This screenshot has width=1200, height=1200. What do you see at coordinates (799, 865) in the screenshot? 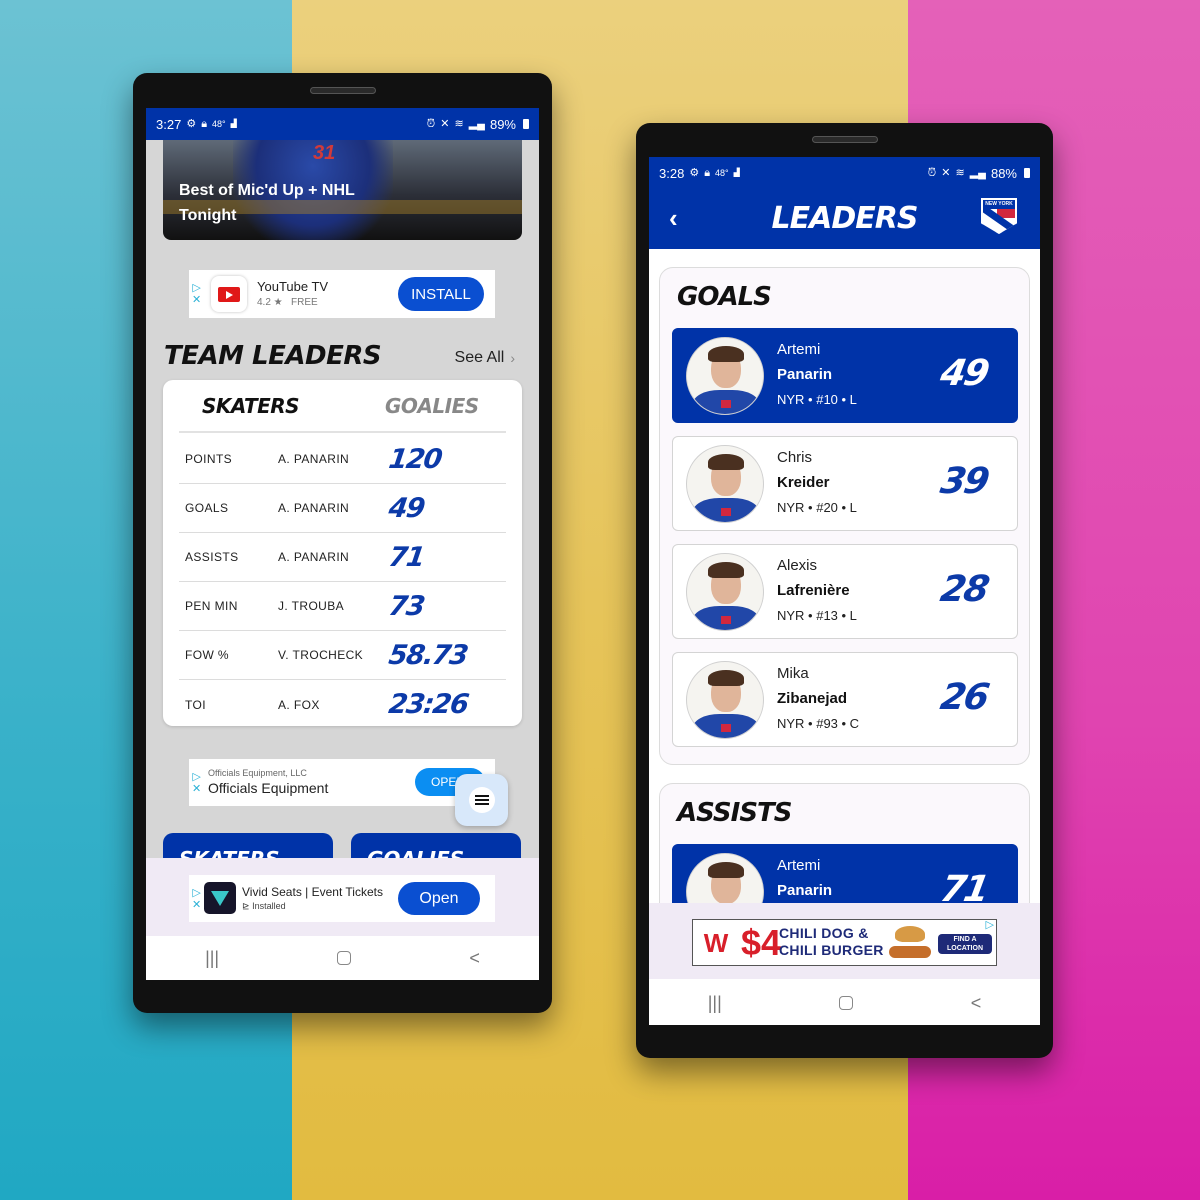
I see `player-first-name: Artemi` at bounding box center [799, 865].